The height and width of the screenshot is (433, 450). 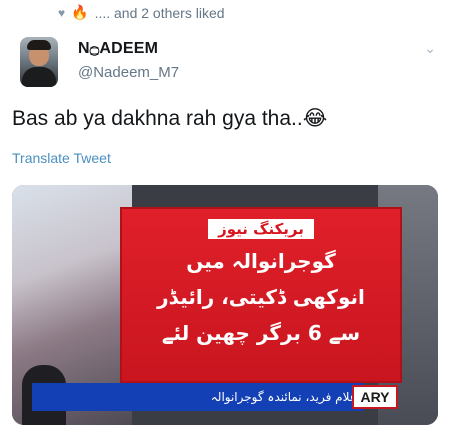 What do you see at coordinates (39, 62) in the screenshot?
I see `avatar` at bounding box center [39, 62].